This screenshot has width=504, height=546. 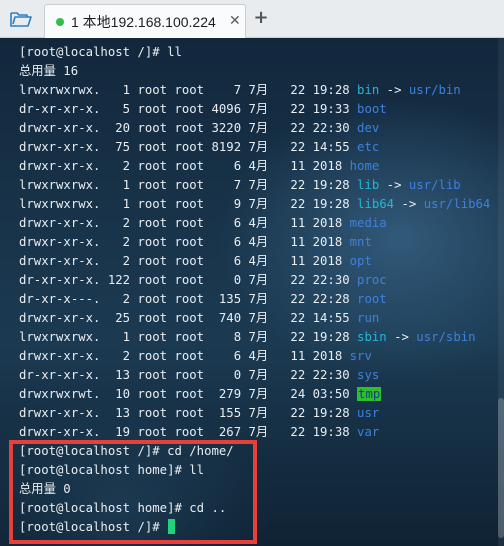 I want to click on symlink-name: bin, so click(x=368, y=90).